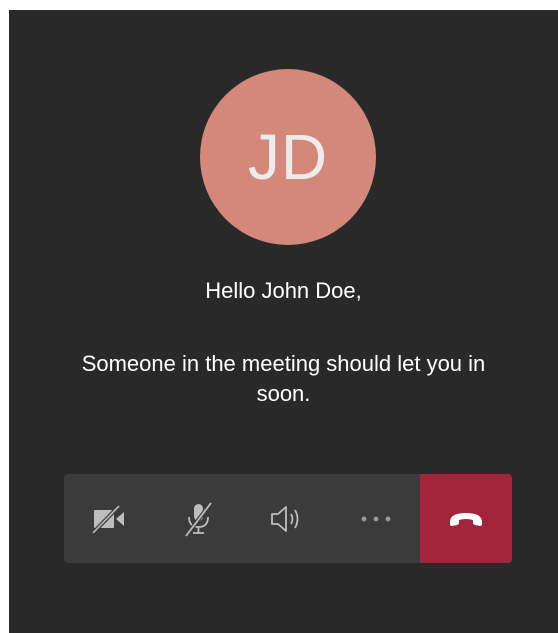 The width and height of the screenshot is (558, 633). I want to click on more-options-icon, so click(376, 519).